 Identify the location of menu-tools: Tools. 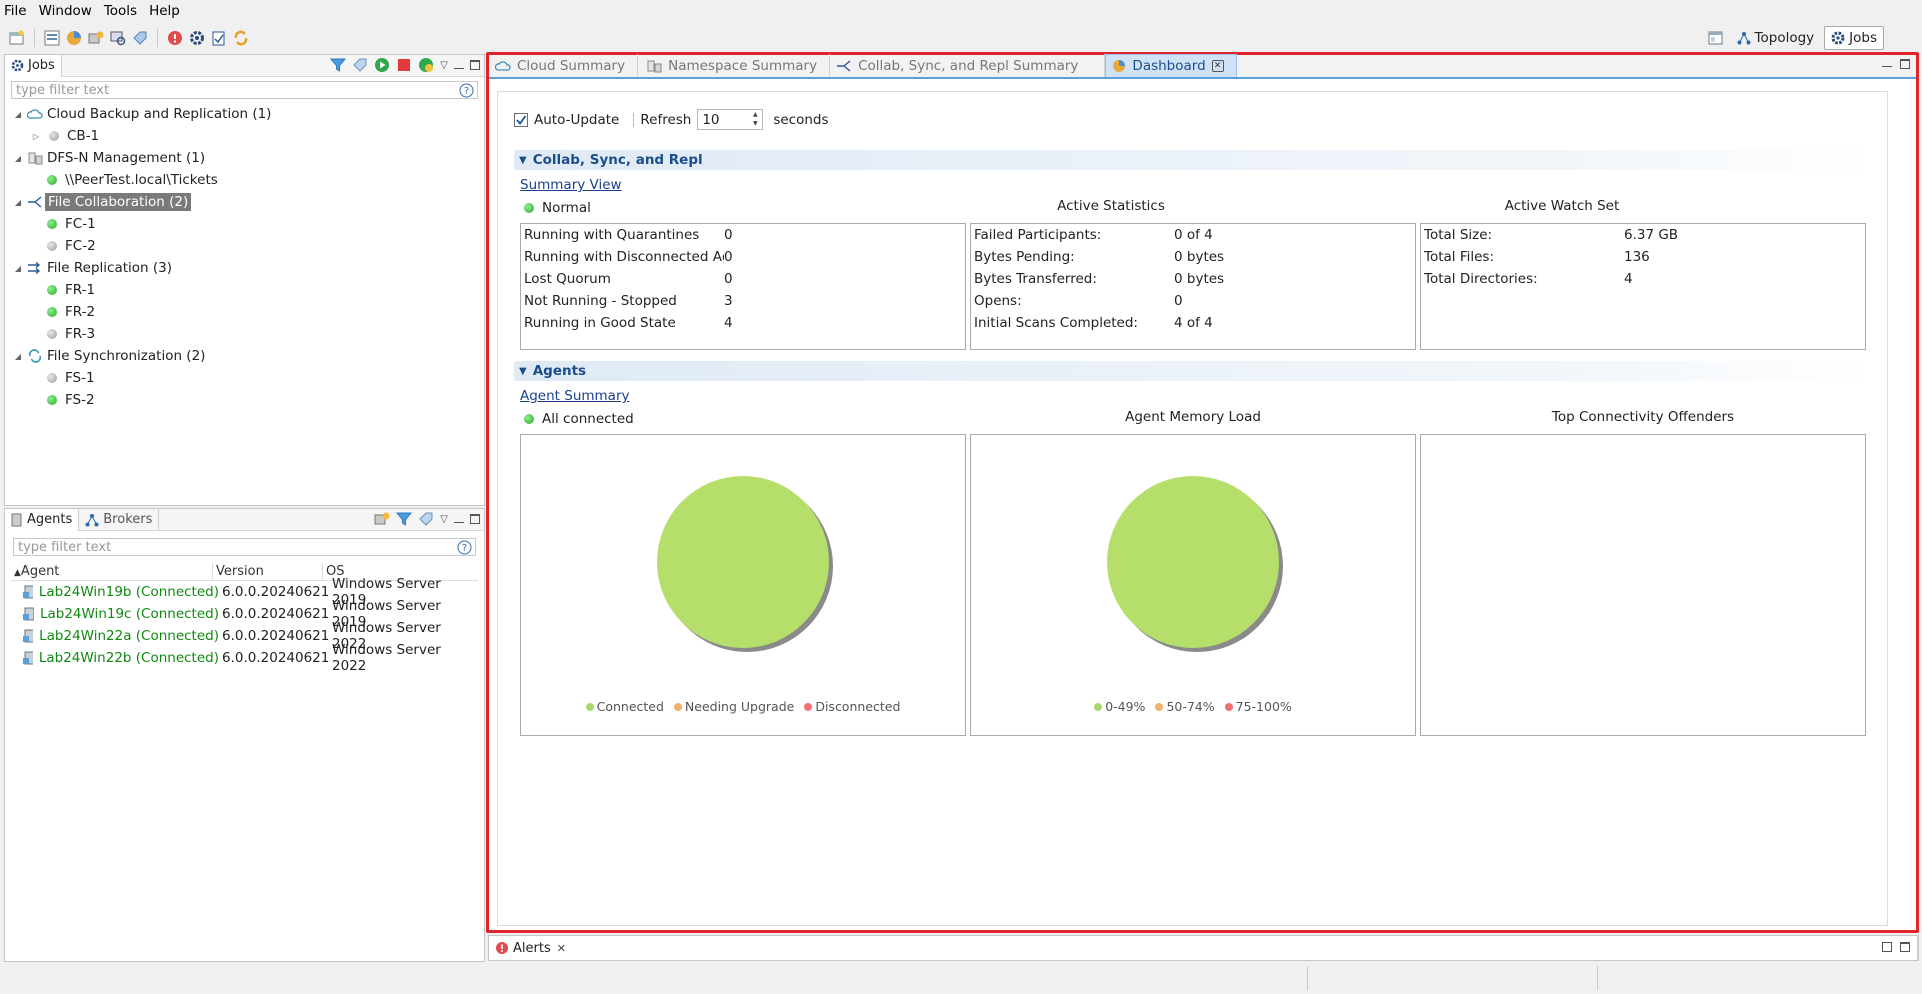
(120, 11).